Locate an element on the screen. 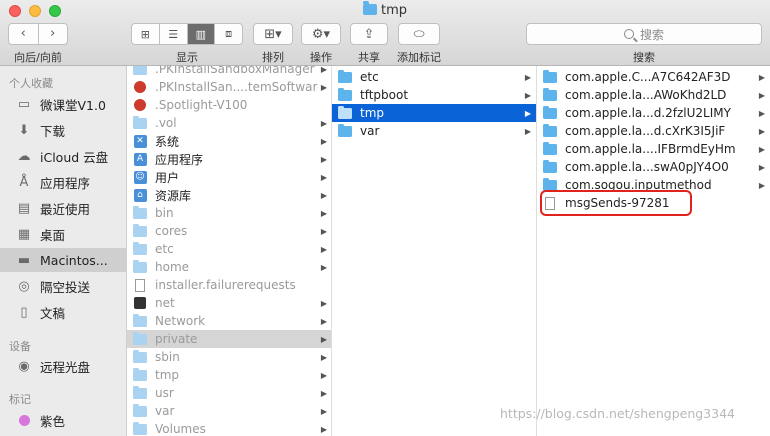 Image resolution: width=770 pixels, height=436 pixels. sidebar-item-airdrop: ◎ 隔空投送 is located at coordinates (63, 286).